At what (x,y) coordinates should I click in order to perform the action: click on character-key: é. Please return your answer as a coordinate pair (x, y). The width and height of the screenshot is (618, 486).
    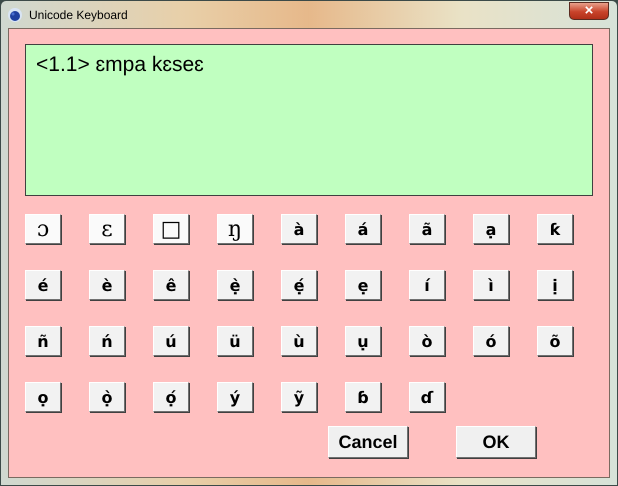
    Looking at the image, I should click on (43, 285).